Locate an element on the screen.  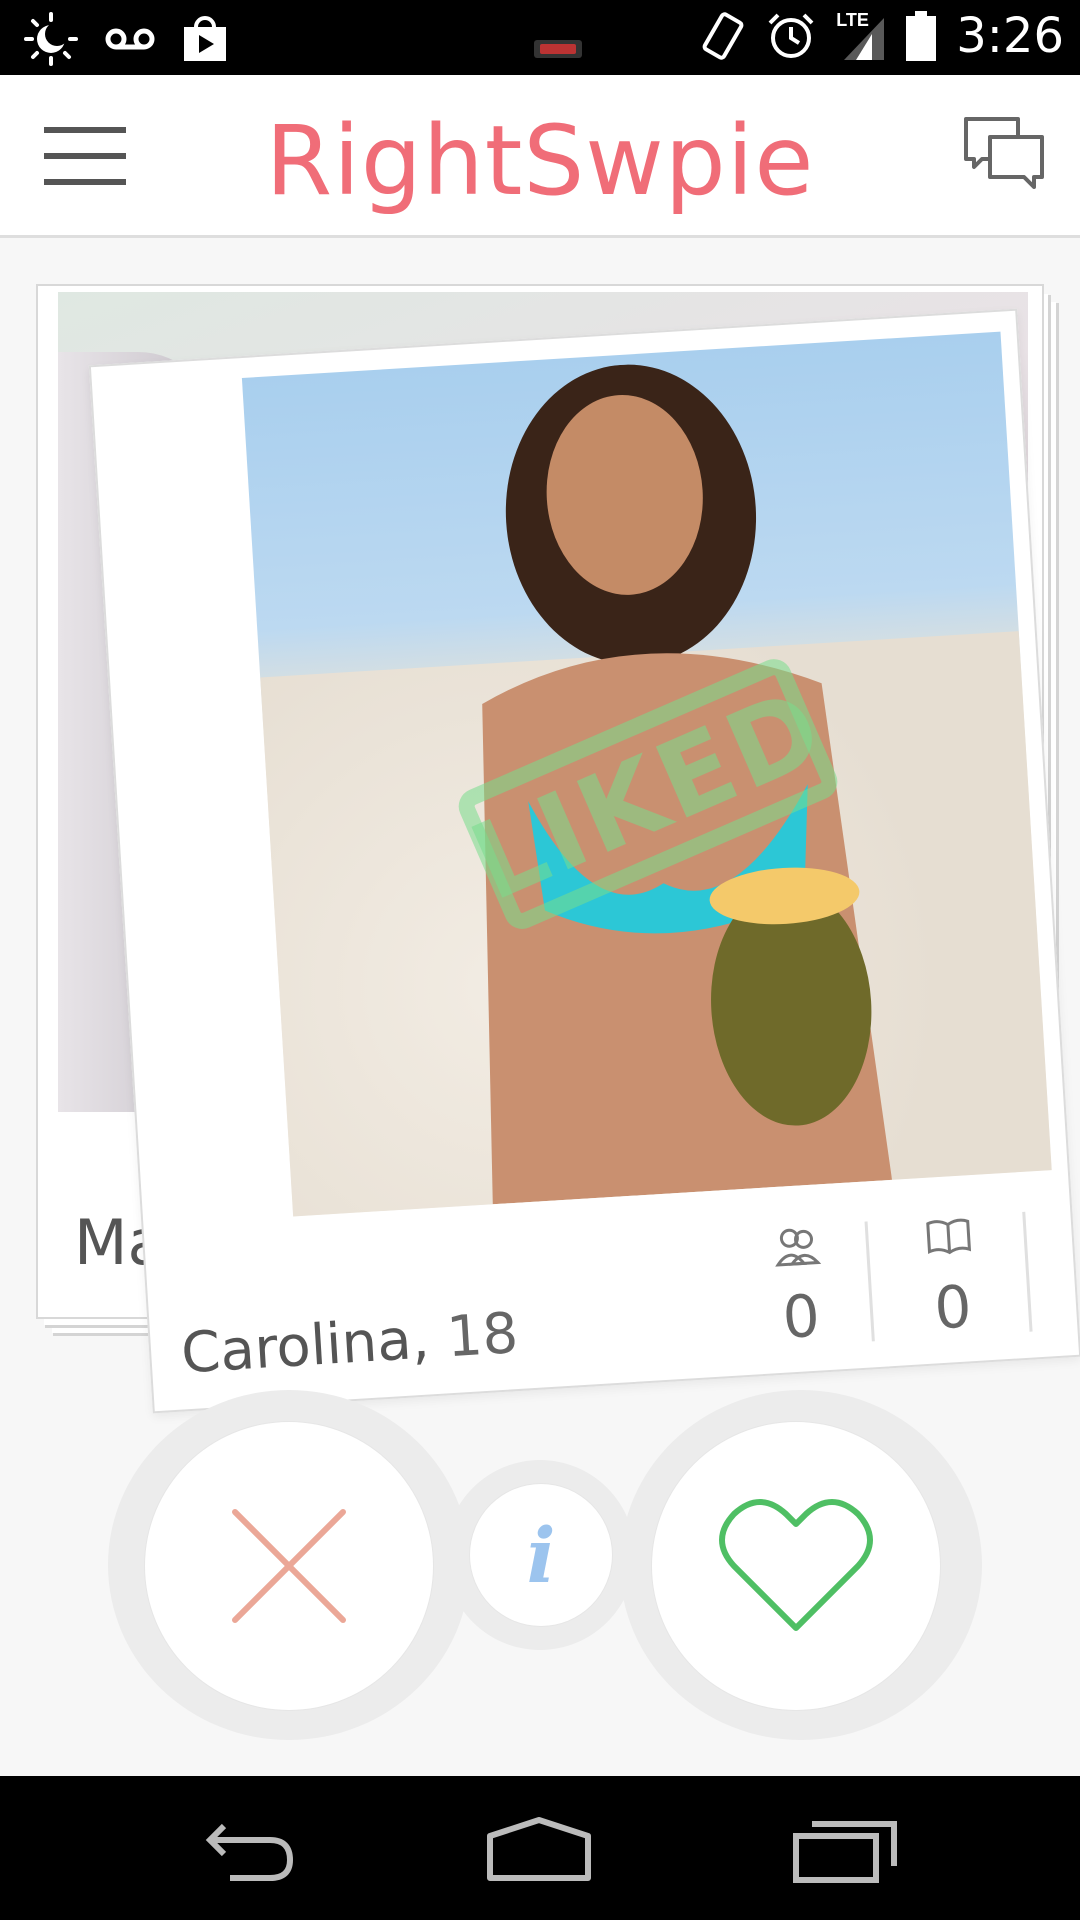
info-button: i is located at coordinates (541, 1555).